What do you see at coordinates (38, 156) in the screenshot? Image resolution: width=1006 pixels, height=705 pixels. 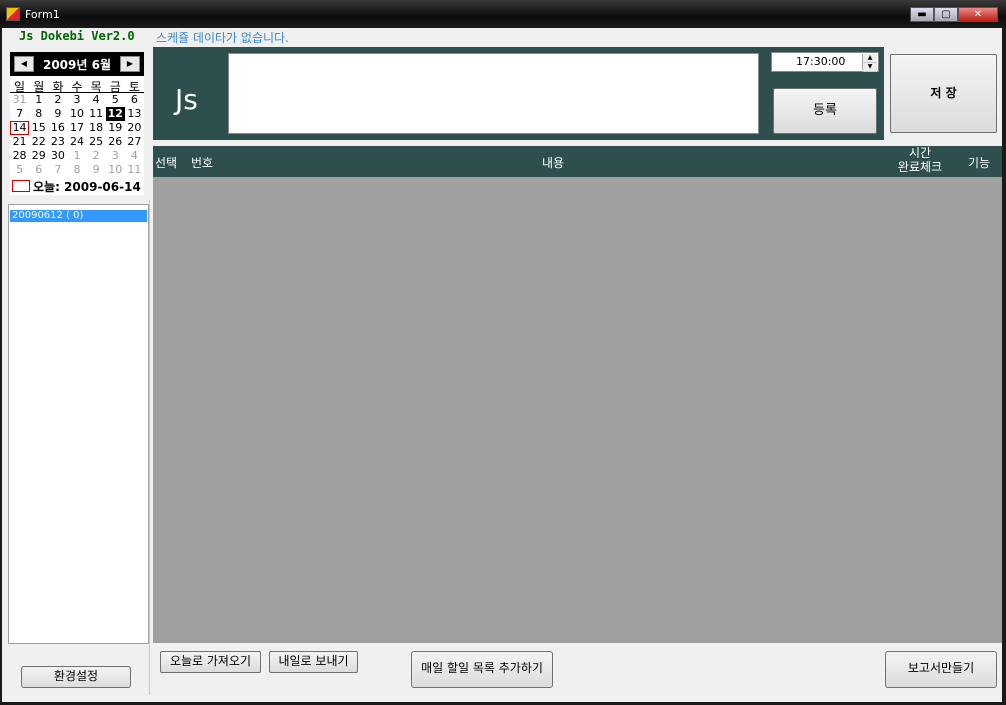 I see `calendar-day: 29` at bounding box center [38, 156].